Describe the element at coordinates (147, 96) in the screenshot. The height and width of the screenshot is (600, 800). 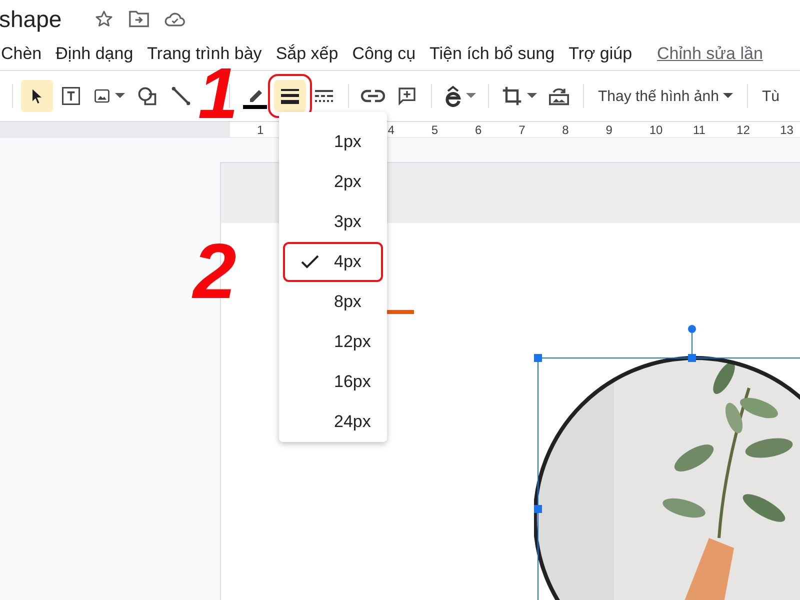
I see `shapes-icon` at that location.